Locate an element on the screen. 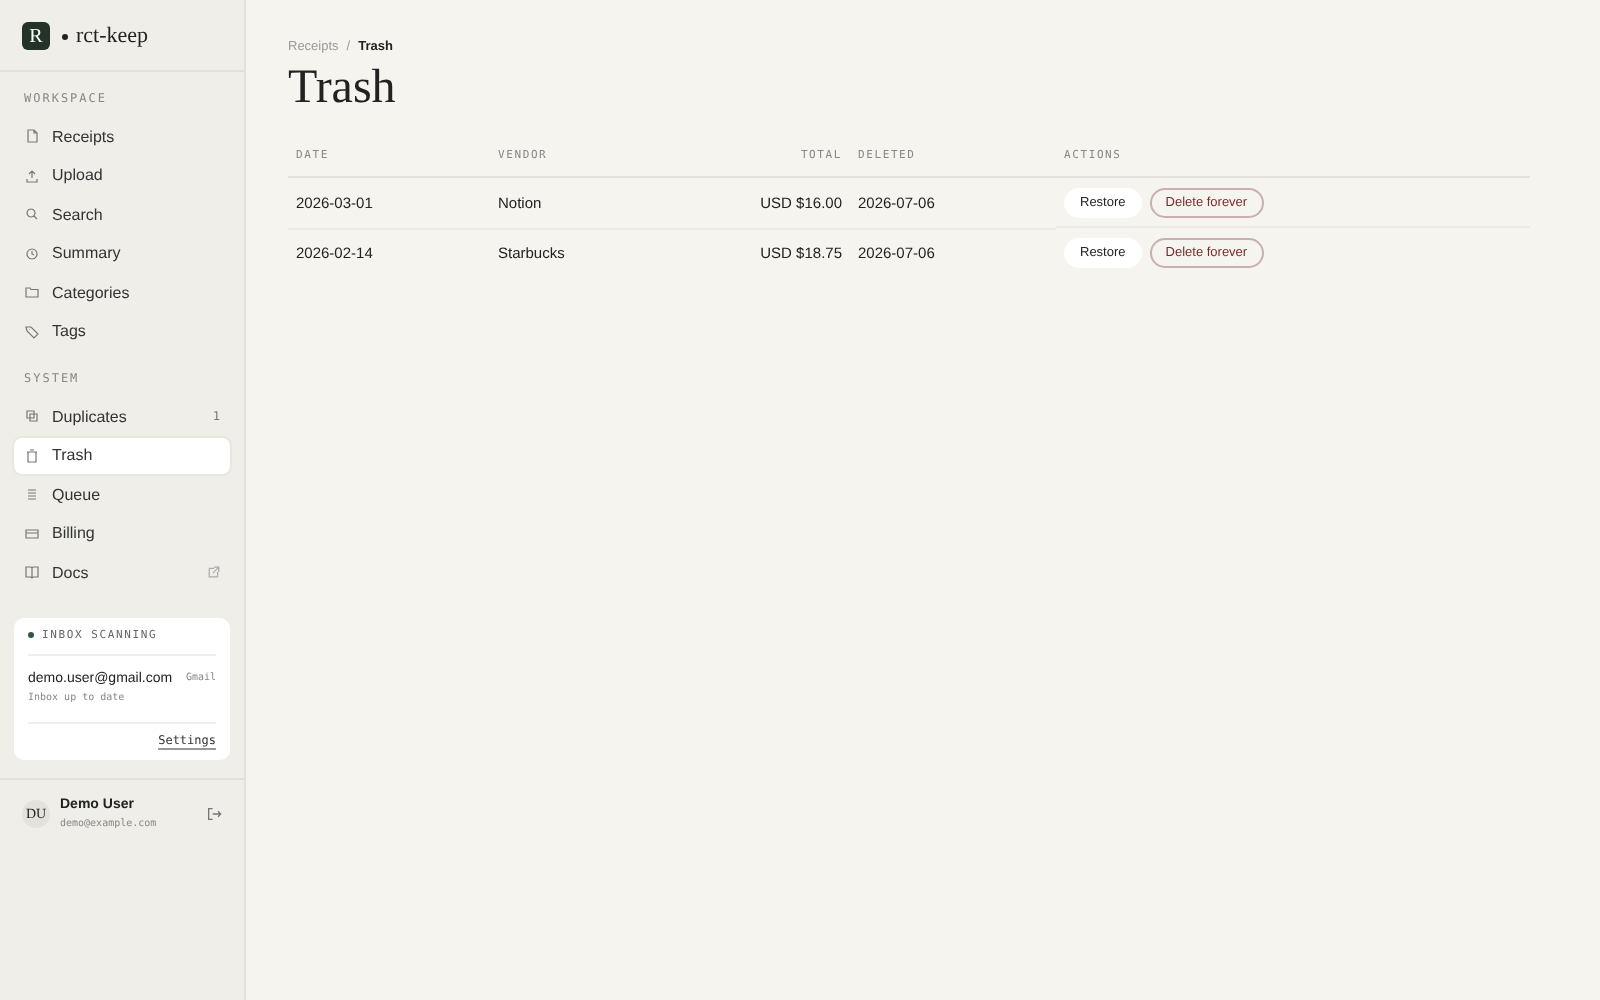 Image resolution: width=1600 pixels, height=1000 pixels. page-title: Trash is located at coordinates (343, 89).